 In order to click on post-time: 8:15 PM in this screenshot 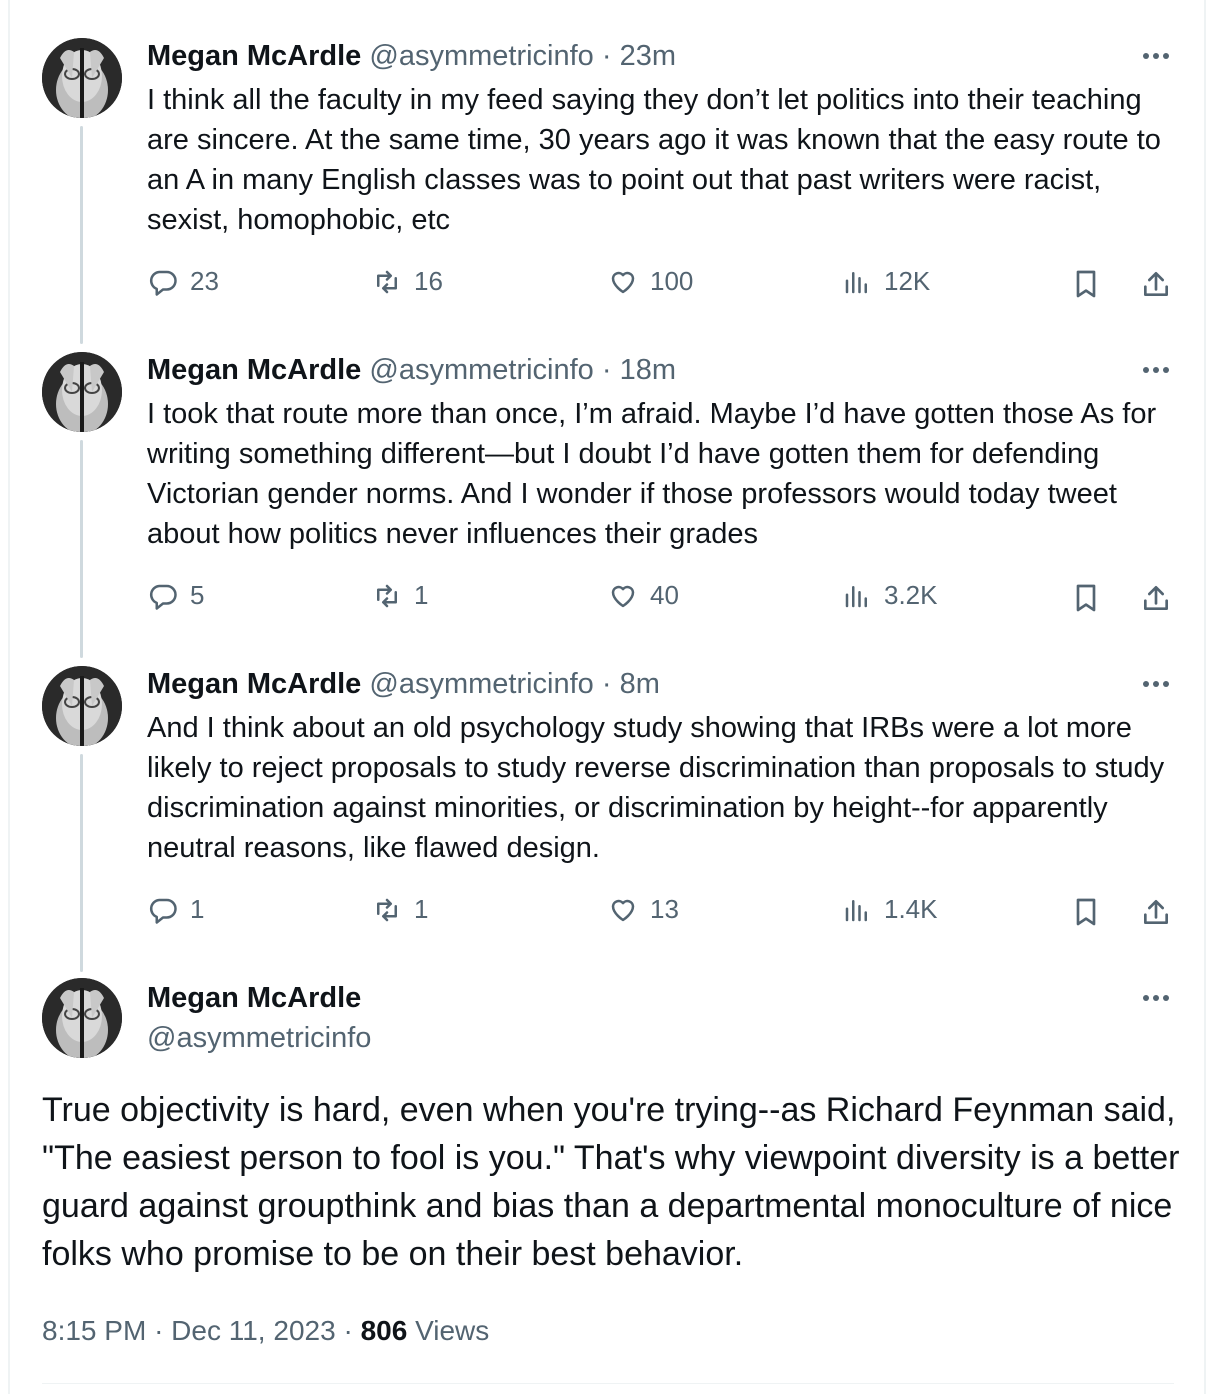, I will do `click(94, 1330)`.